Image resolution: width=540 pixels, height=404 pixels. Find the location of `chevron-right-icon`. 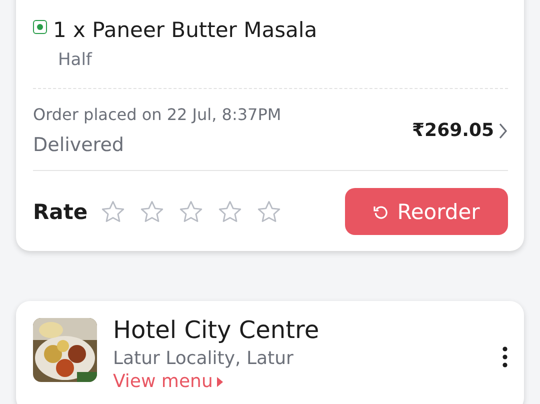

chevron-right-icon is located at coordinates (503, 131).